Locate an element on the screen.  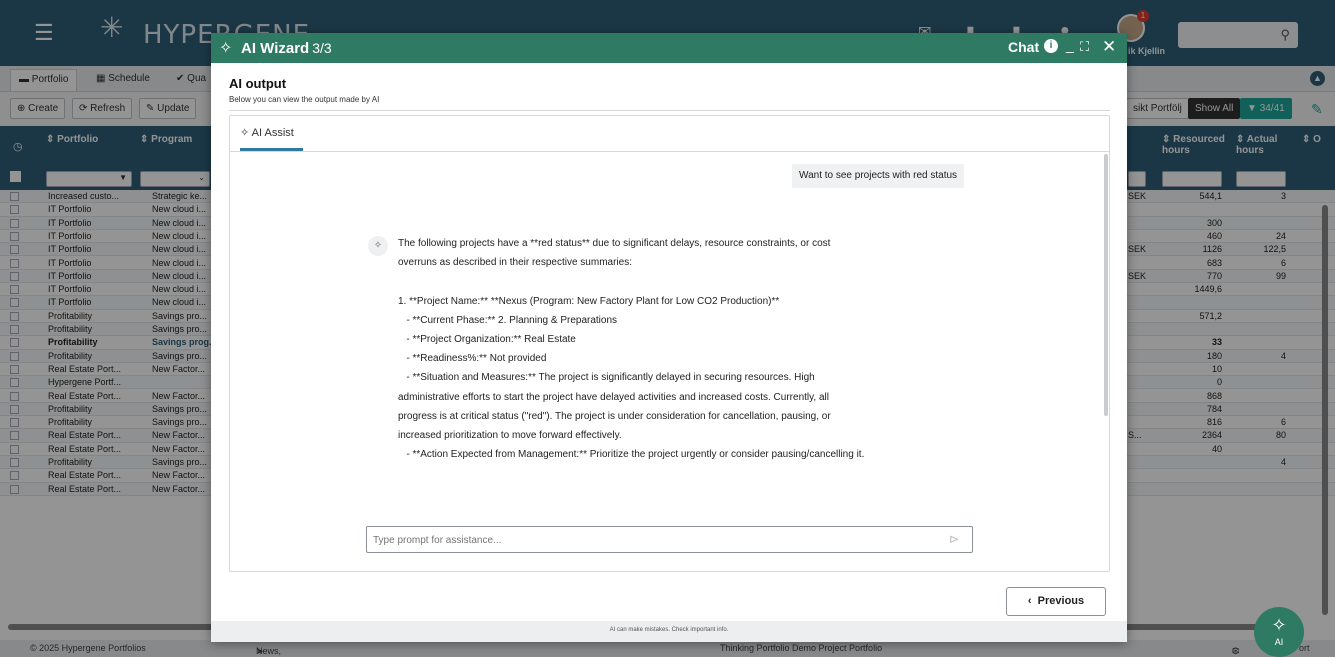
dialog-title-text: AI Wizard is located at coordinates (275, 48).